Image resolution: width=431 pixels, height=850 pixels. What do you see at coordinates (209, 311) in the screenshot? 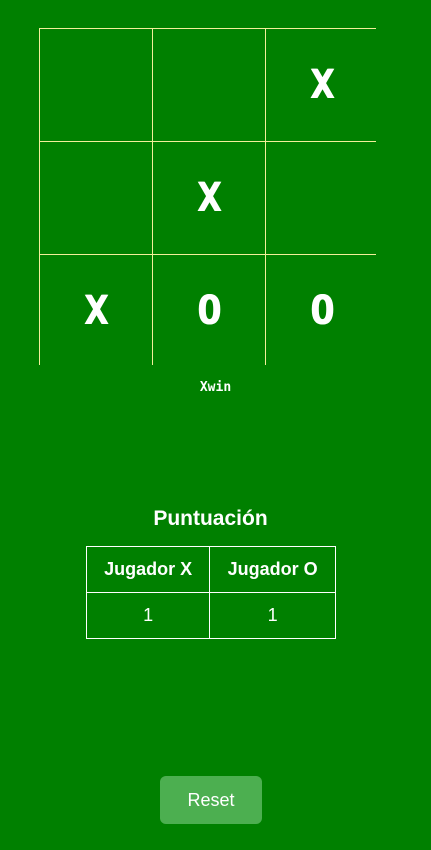
I see `board-cell-8: O` at bounding box center [209, 311].